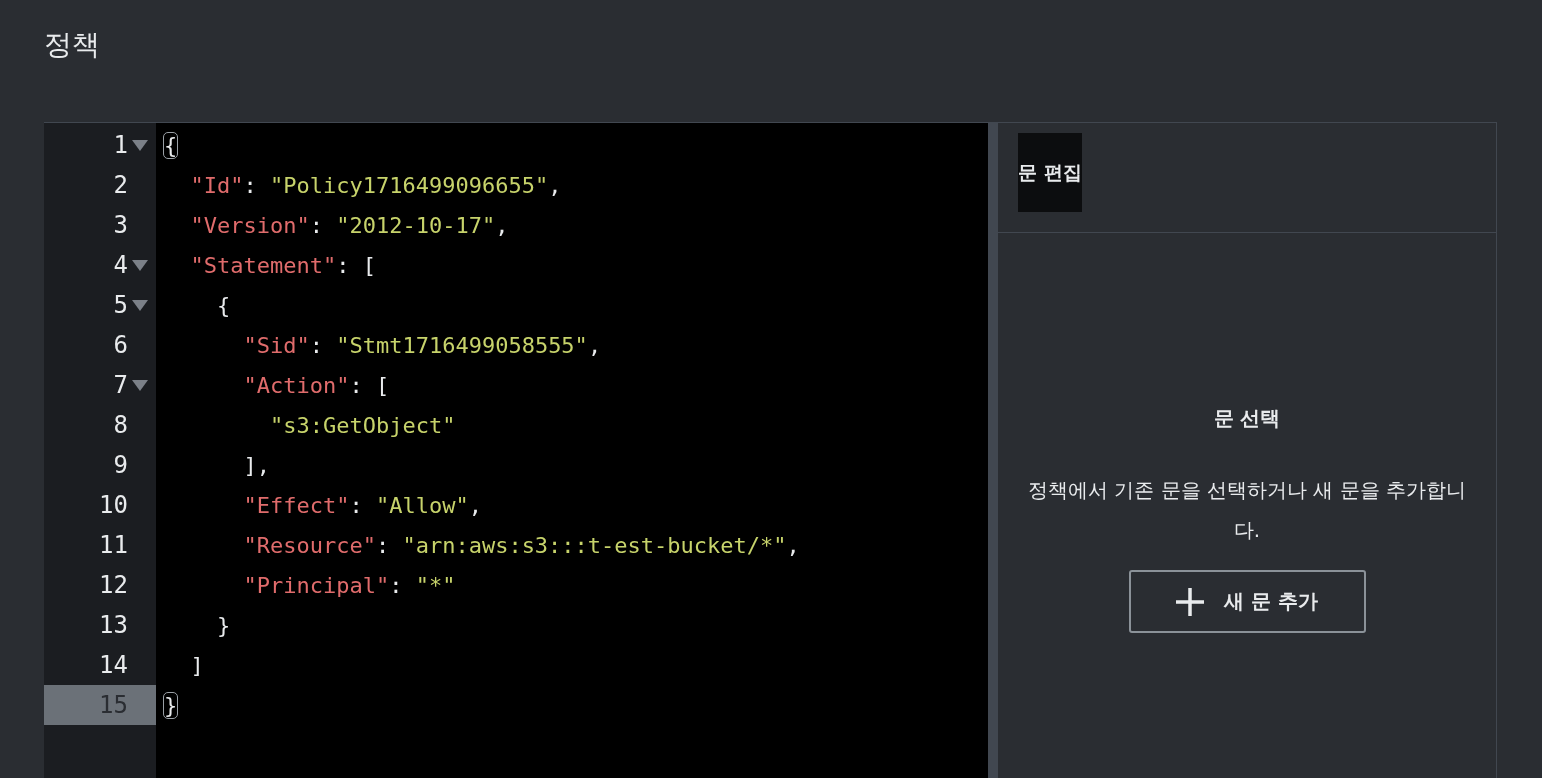 This screenshot has width=1542, height=778. I want to click on json-string: "Allow", so click(422, 505).